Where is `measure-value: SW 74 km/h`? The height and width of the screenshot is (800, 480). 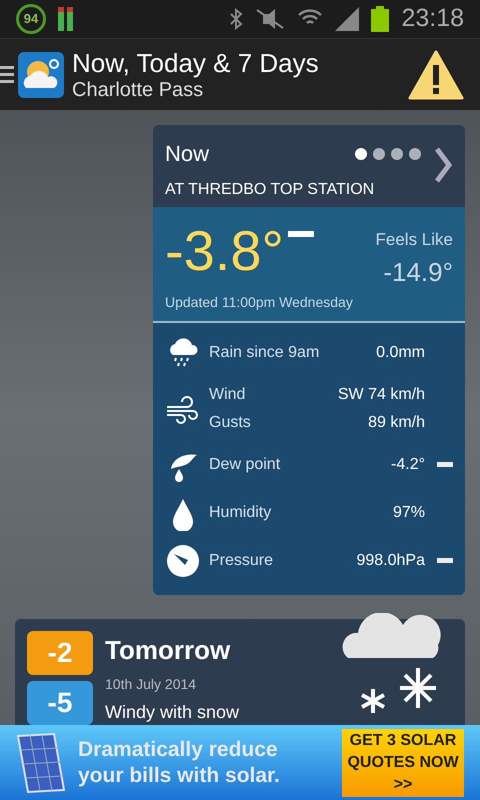 measure-value: SW 74 km/h is located at coordinates (381, 394).